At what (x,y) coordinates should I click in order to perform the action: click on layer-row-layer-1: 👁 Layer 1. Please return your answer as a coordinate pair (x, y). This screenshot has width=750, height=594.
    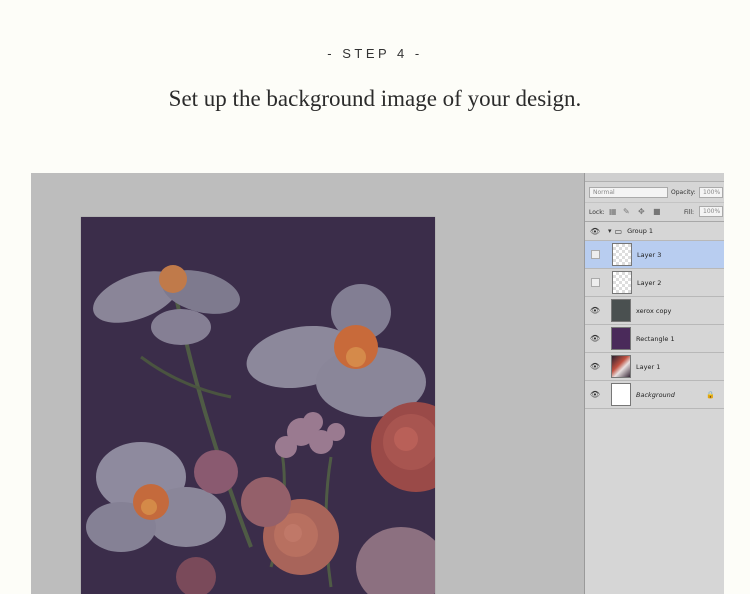
    Looking at the image, I should click on (654, 367).